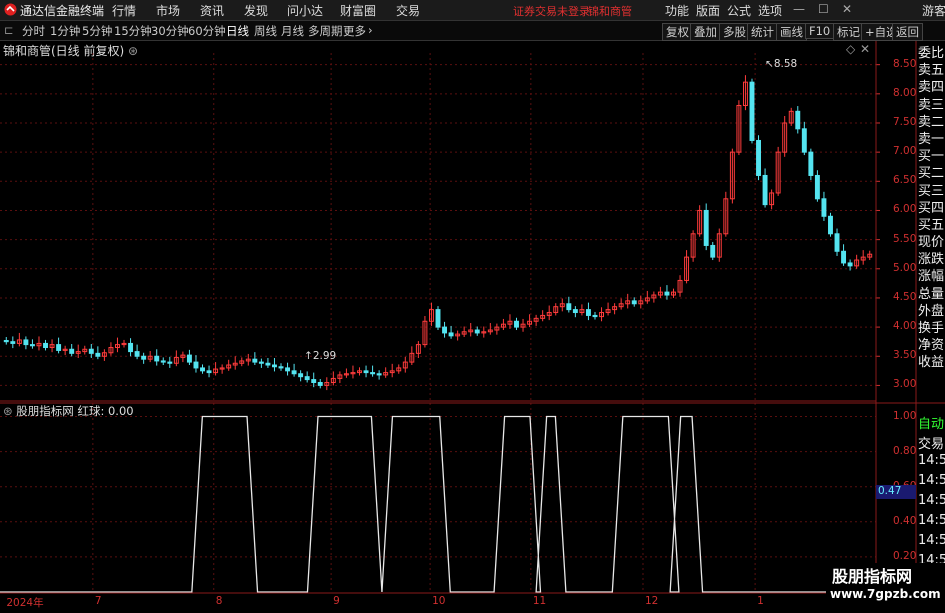 This screenshot has width=945, height=613. I want to click on sidebar-quote-label: 涨跌, so click(931, 257).